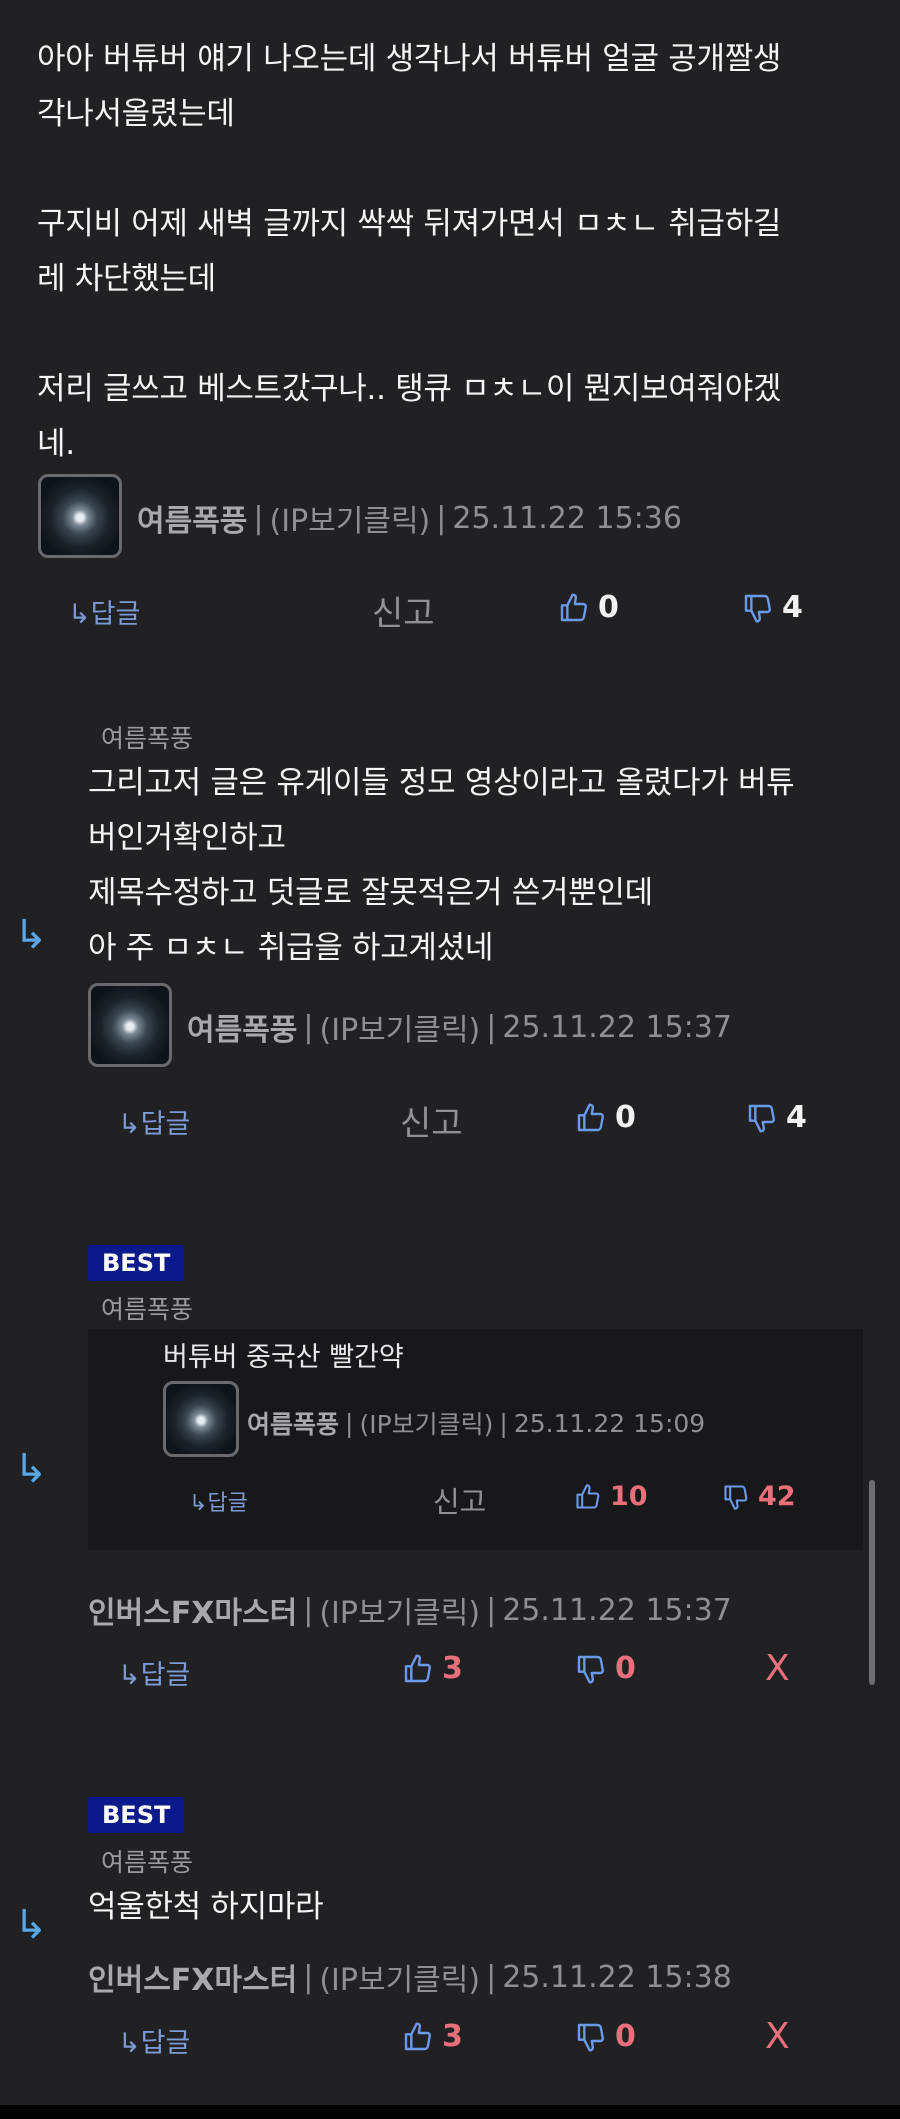 Image resolution: width=900 pixels, height=2119 pixels. Describe the element at coordinates (409, 224) in the screenshot. I see `comment-line: 구지비 어제 새벽 글까지 싹싹 뒤져가면서 ㅁㅊㄴ 취급하길` at that location.